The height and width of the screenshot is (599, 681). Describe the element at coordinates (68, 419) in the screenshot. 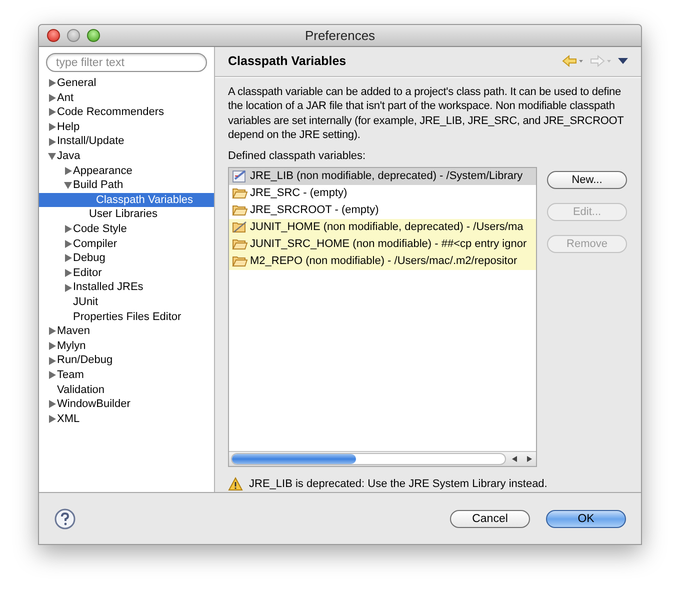

I see `tree-item: XML` at that location.